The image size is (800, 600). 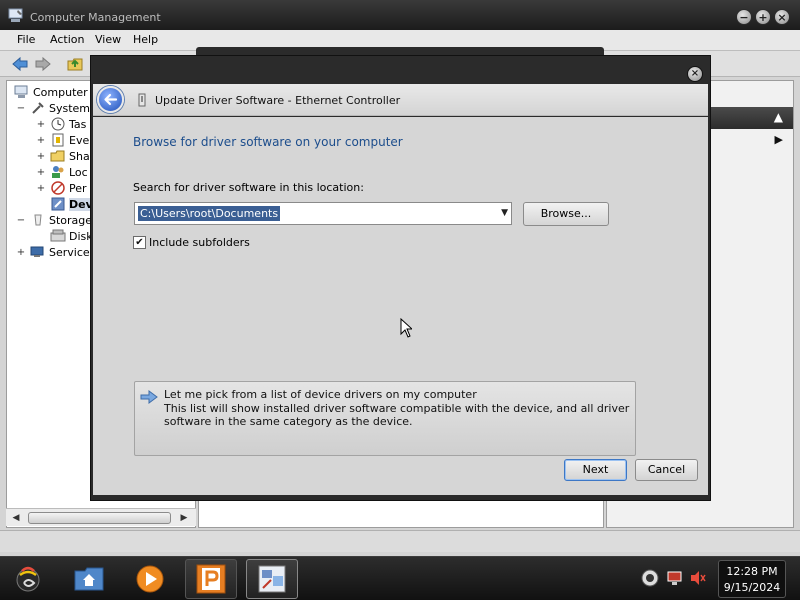 I want to click on up-folder-icon, so click(x=75, y=64).